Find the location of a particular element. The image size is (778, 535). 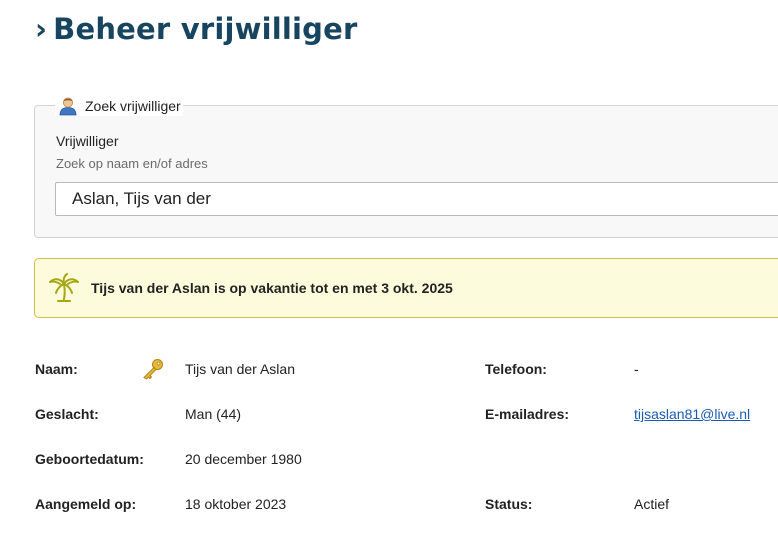

email-link: tijsaslan81@live.nl is located at coordinates (692, 414).